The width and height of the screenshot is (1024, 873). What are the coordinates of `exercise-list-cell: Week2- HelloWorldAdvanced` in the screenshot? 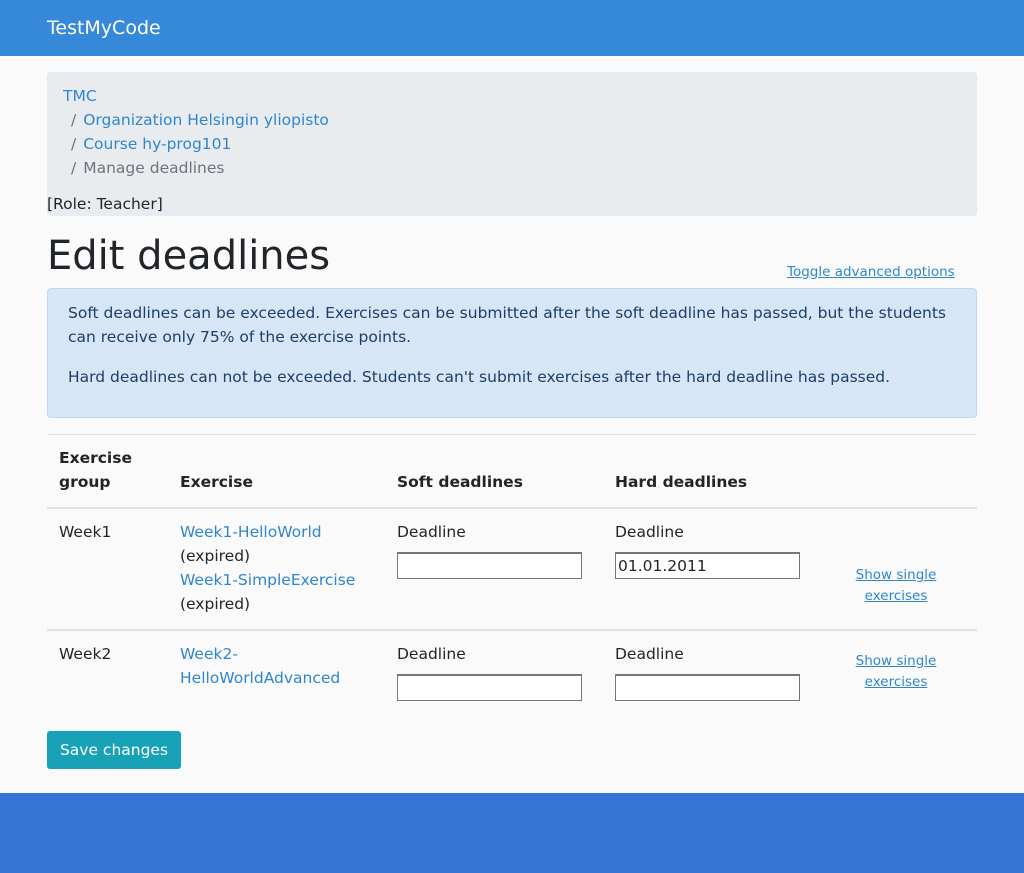 It's located at (260, 666).